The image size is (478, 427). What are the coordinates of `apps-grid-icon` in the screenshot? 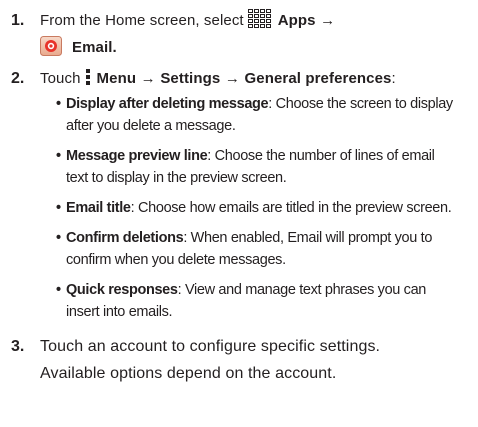 It's located at (260, 19).